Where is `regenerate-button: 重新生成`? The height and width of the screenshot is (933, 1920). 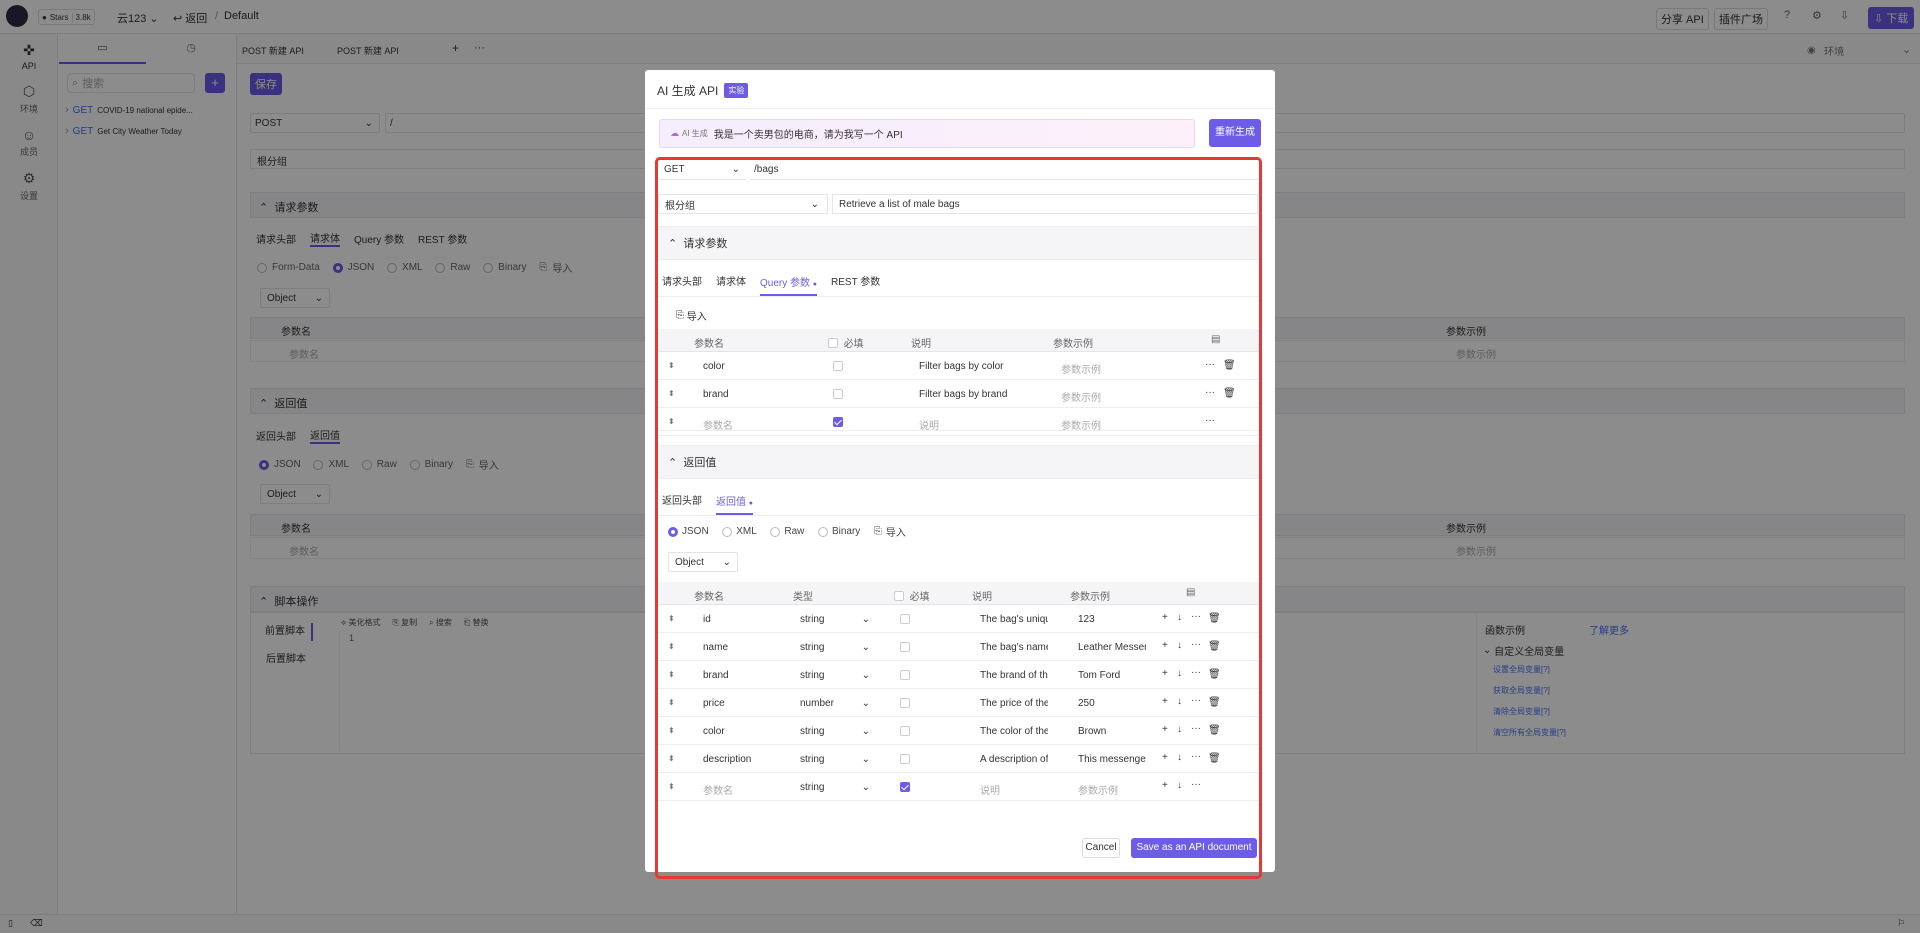 regenerate-button: 重新生成 is located at coordinates (1235, 133).